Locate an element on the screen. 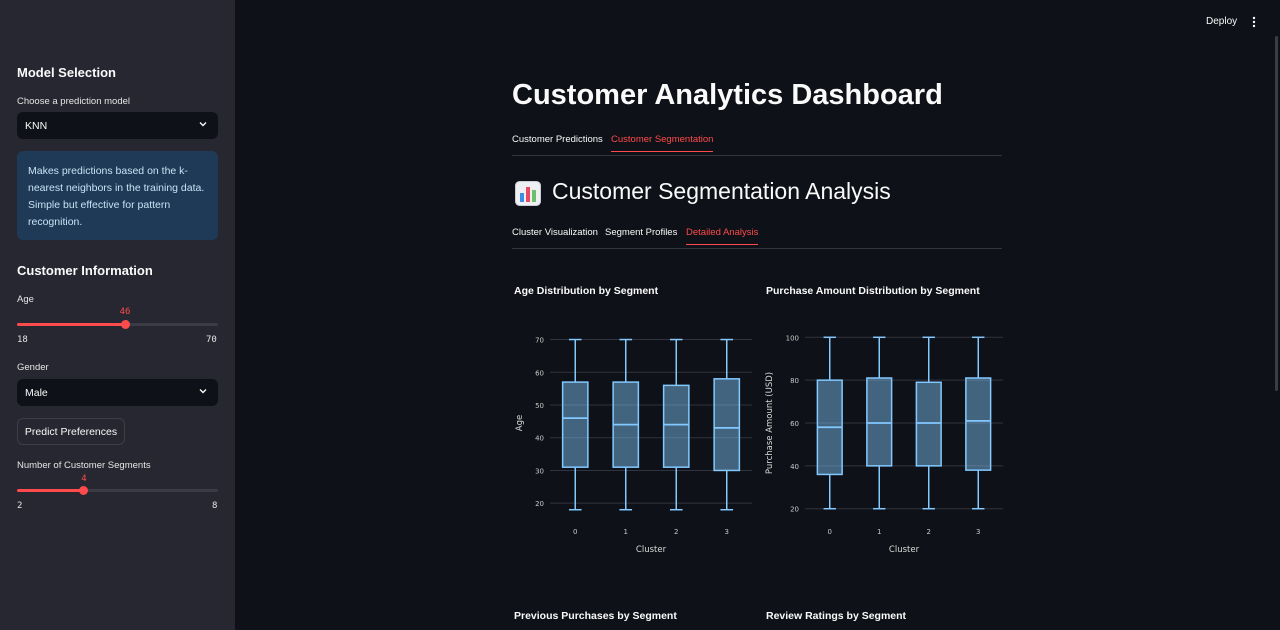 This screenshot has width=1280, height=630. bar-chart-icon is located at coordinates (528, 193).